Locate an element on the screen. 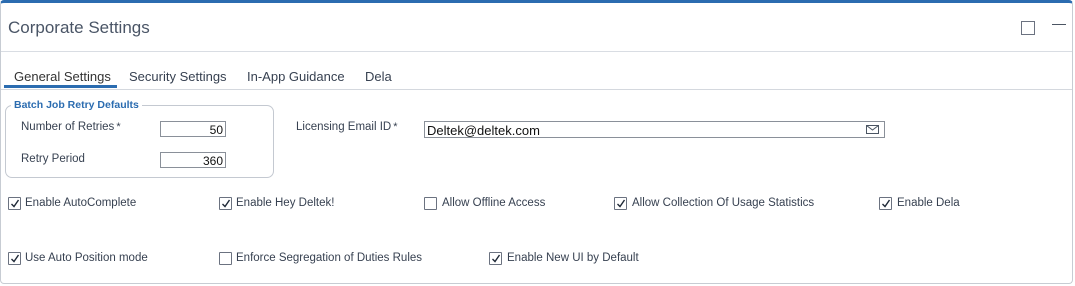 The image size is (1075, 286). retries-input: 50 is located at coordinates (193, 129).